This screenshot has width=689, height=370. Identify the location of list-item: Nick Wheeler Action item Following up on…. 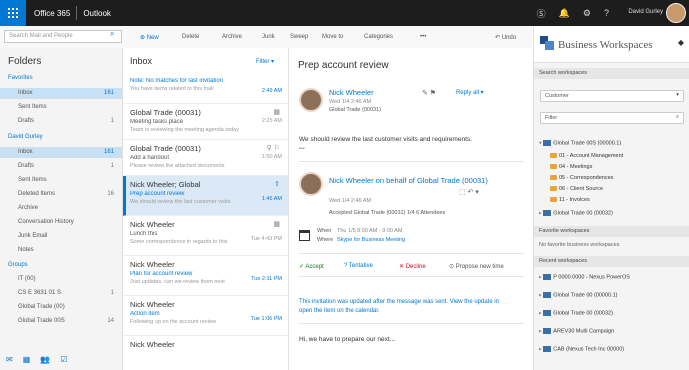
(205, 316).